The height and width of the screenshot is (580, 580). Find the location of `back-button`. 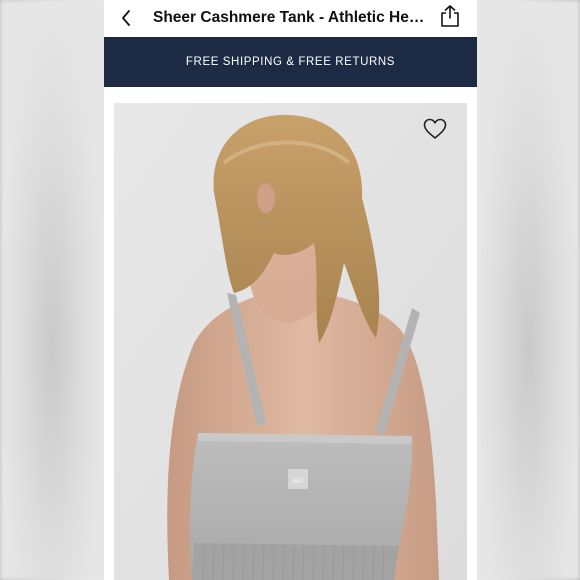

back-button is located at coordinates (126, 18).